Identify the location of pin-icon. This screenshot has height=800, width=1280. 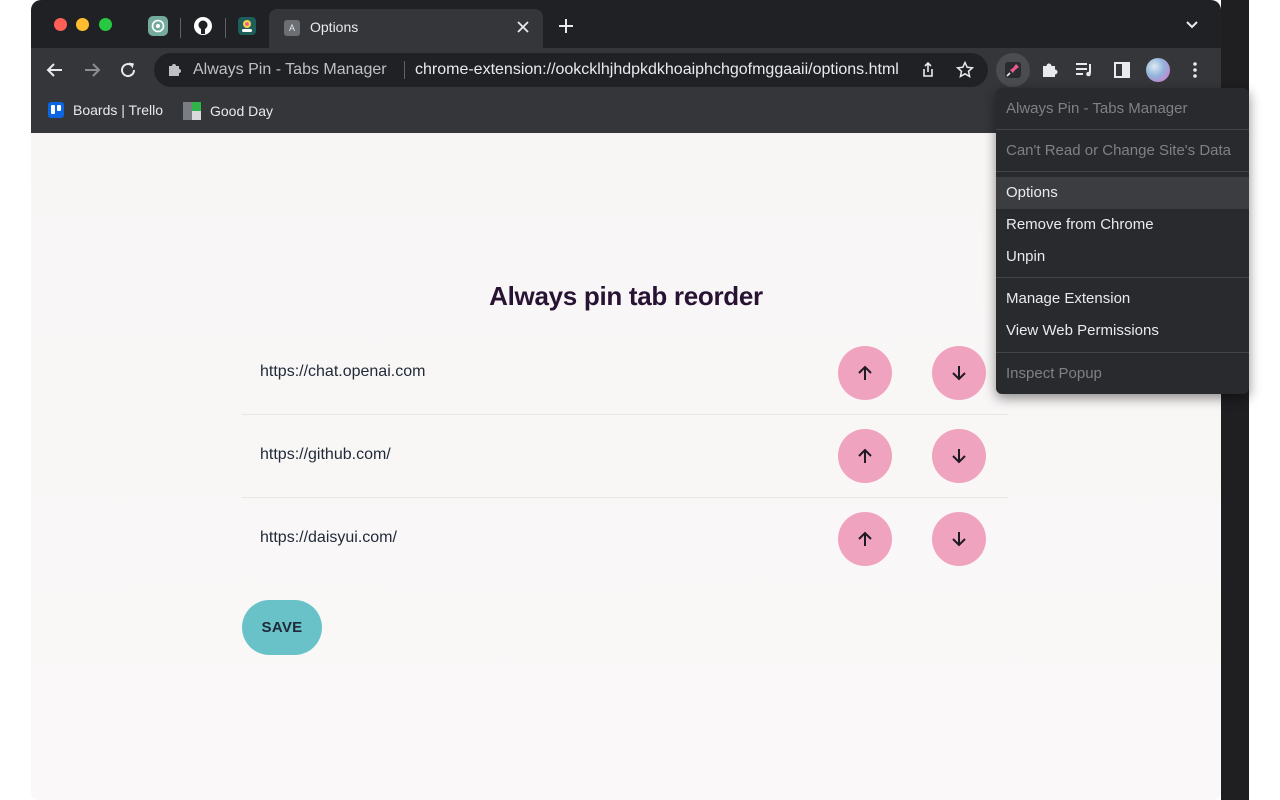
(1013, 70).